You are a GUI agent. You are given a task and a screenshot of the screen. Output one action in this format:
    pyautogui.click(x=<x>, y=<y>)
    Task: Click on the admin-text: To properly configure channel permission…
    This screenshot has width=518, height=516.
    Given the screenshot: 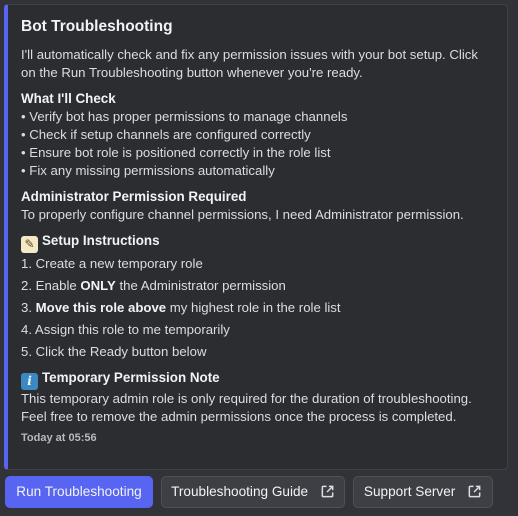 What is the action you would take?
    pyautogui.click(x=242, y=214)
    